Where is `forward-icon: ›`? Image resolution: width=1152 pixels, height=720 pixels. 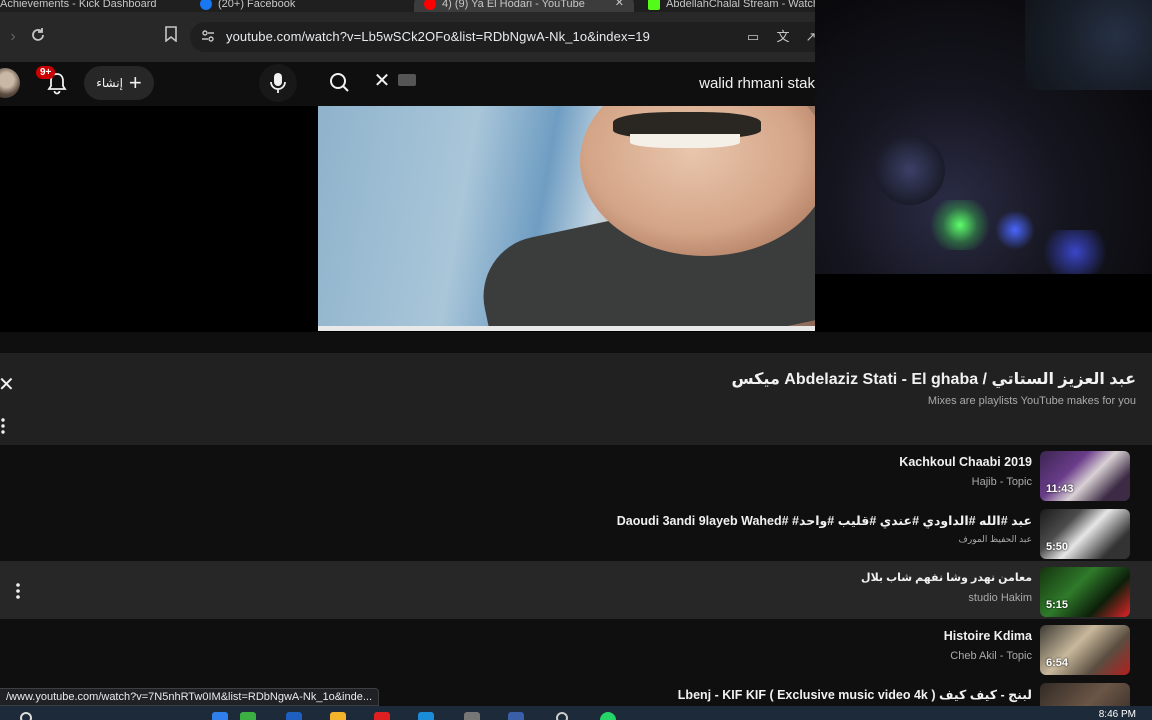 forward-icon: › is located at coordinates (13, 37).